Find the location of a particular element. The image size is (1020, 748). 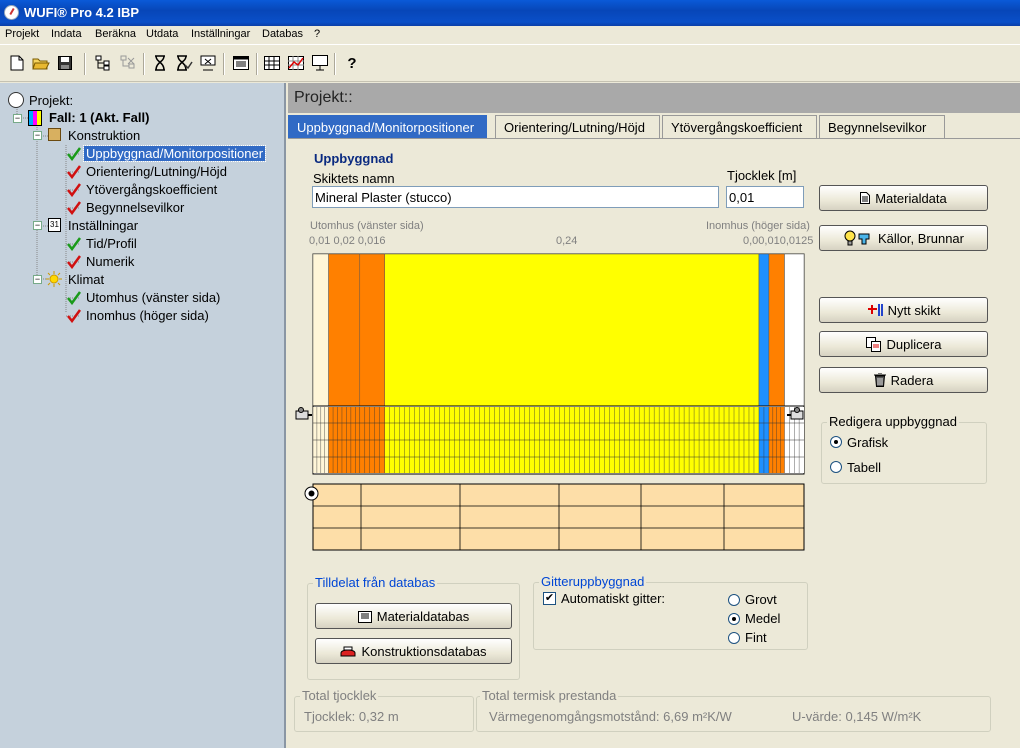

thickness-input: 0,01 is located at coordinates (765, 197).